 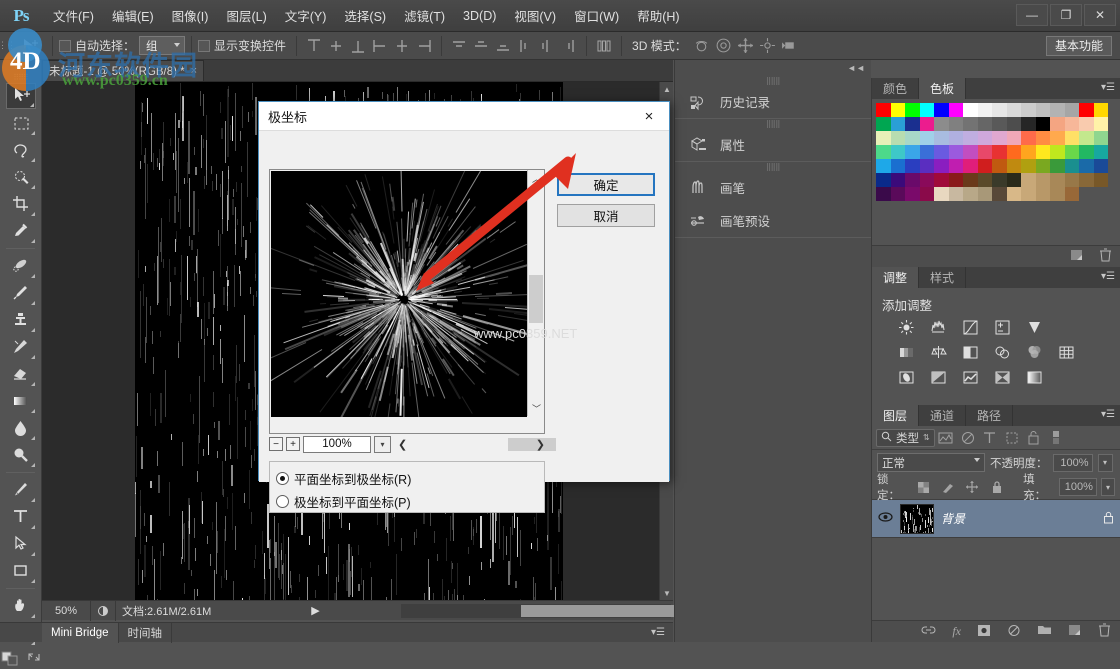 I want to click on distribute-horizontal-center-icon, so click(x=547, y=46).